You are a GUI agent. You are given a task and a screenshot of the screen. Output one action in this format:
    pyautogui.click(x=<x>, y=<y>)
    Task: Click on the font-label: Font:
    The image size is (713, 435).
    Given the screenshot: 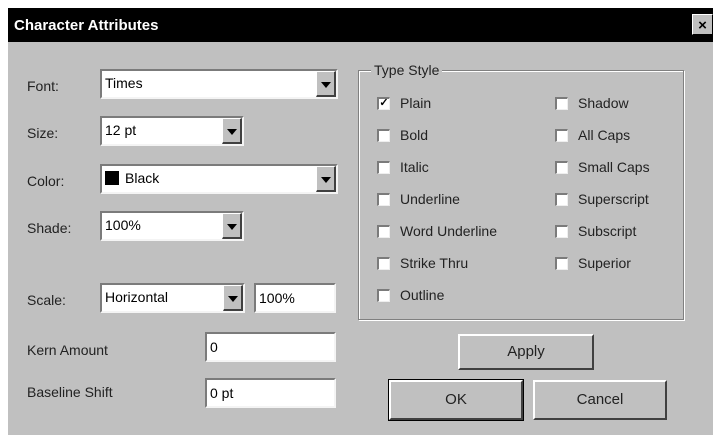 What is the action you would take?
    pyautogui.click(x=43, y=86)
    